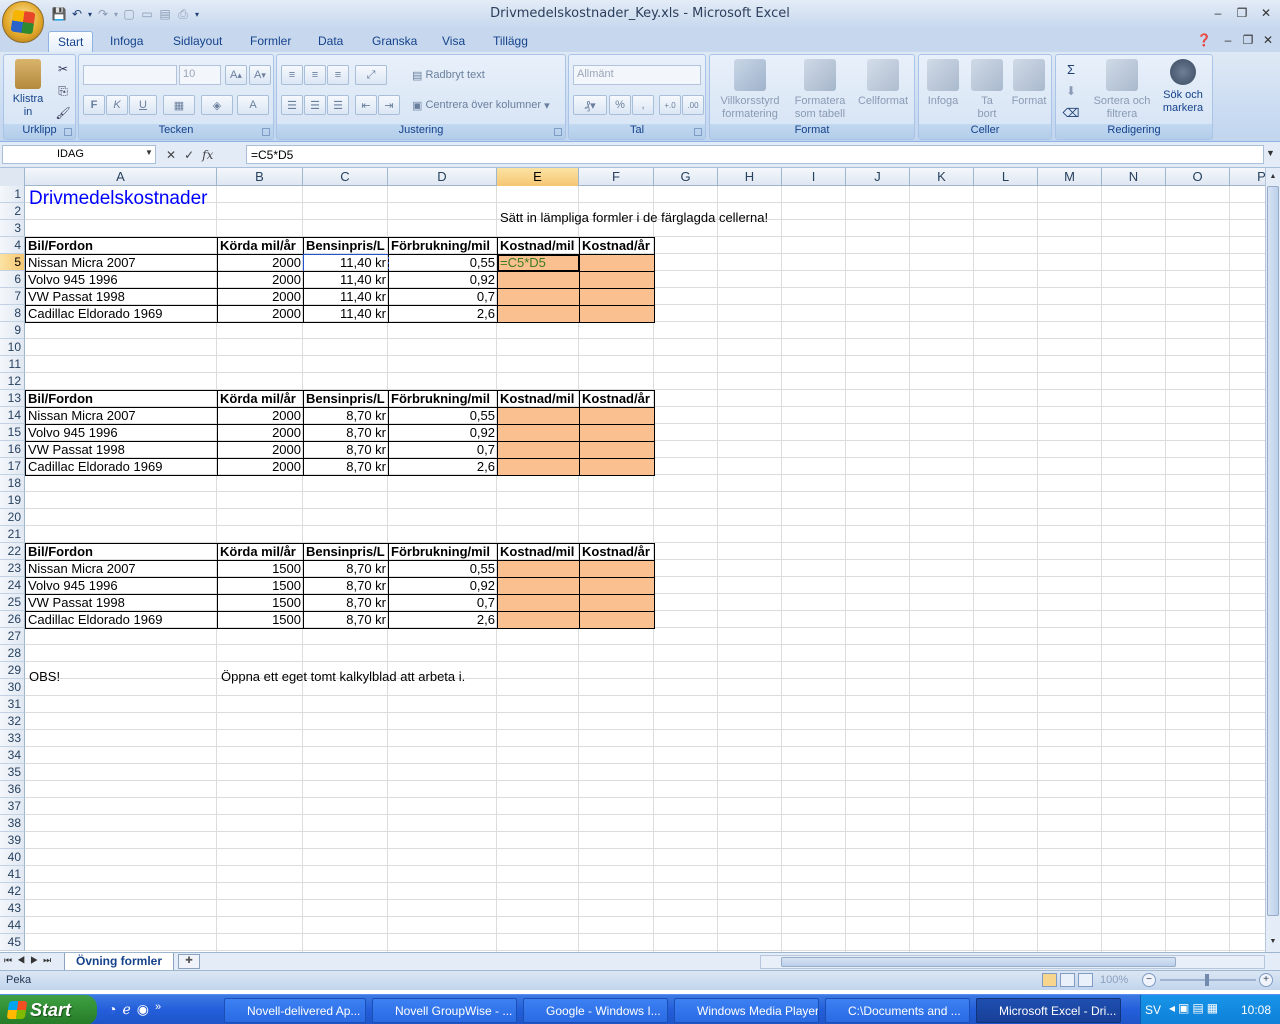 The height and width of the screenshot is (1024, 1280). What do you see at coordinates (617, 246) in the screenshot?
I see `table-header-cell: Kostnad/år` at bounding box center [617, 246].